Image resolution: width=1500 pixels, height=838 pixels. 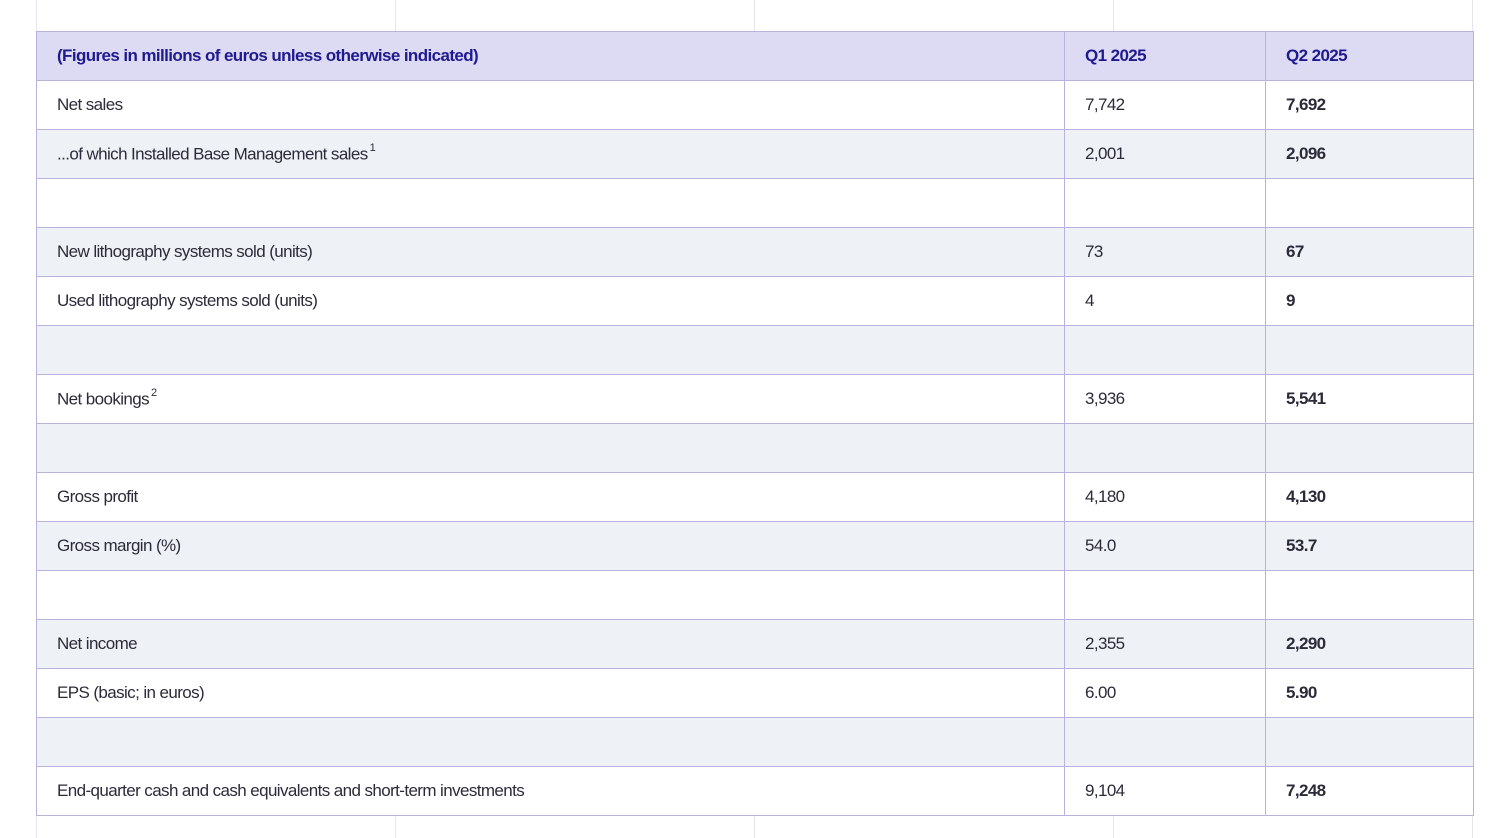 What do you see at coordinates (550, 399) in the screenshot?
I see `row-label-cell: Net bookings 2` at bounding box center [550, 399].